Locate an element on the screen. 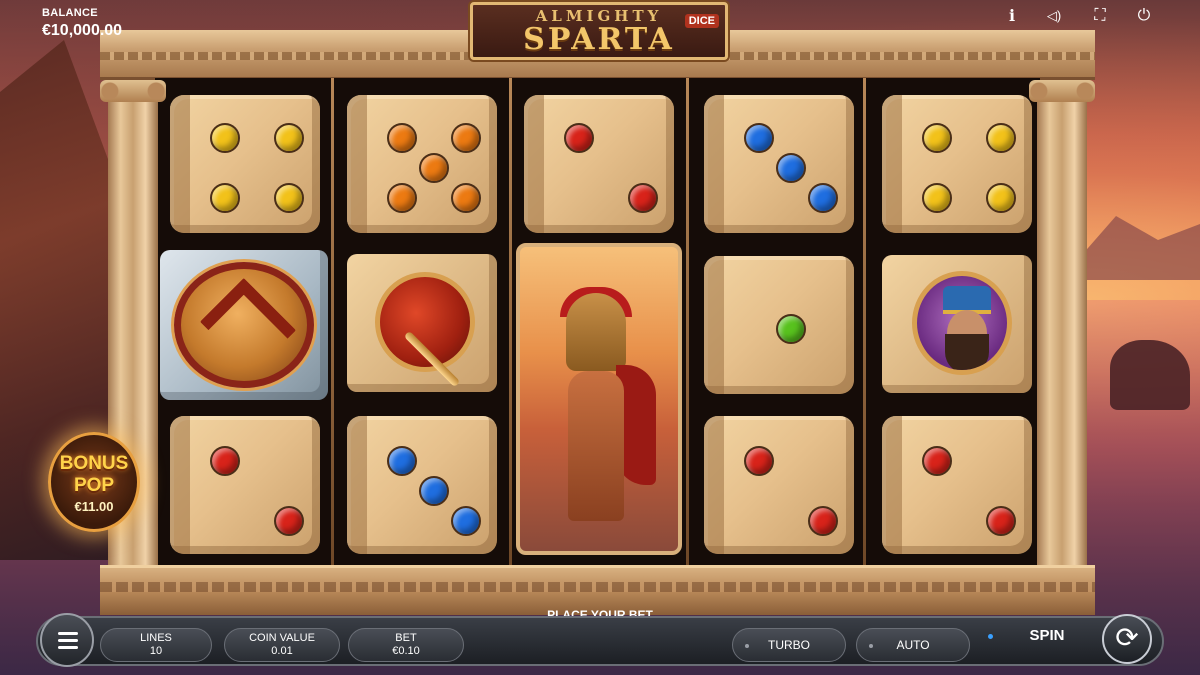 Image resolution: width=1200 pixels, height=675 pixels. turbo-label: TURBO is located at coordinates (789, 645).